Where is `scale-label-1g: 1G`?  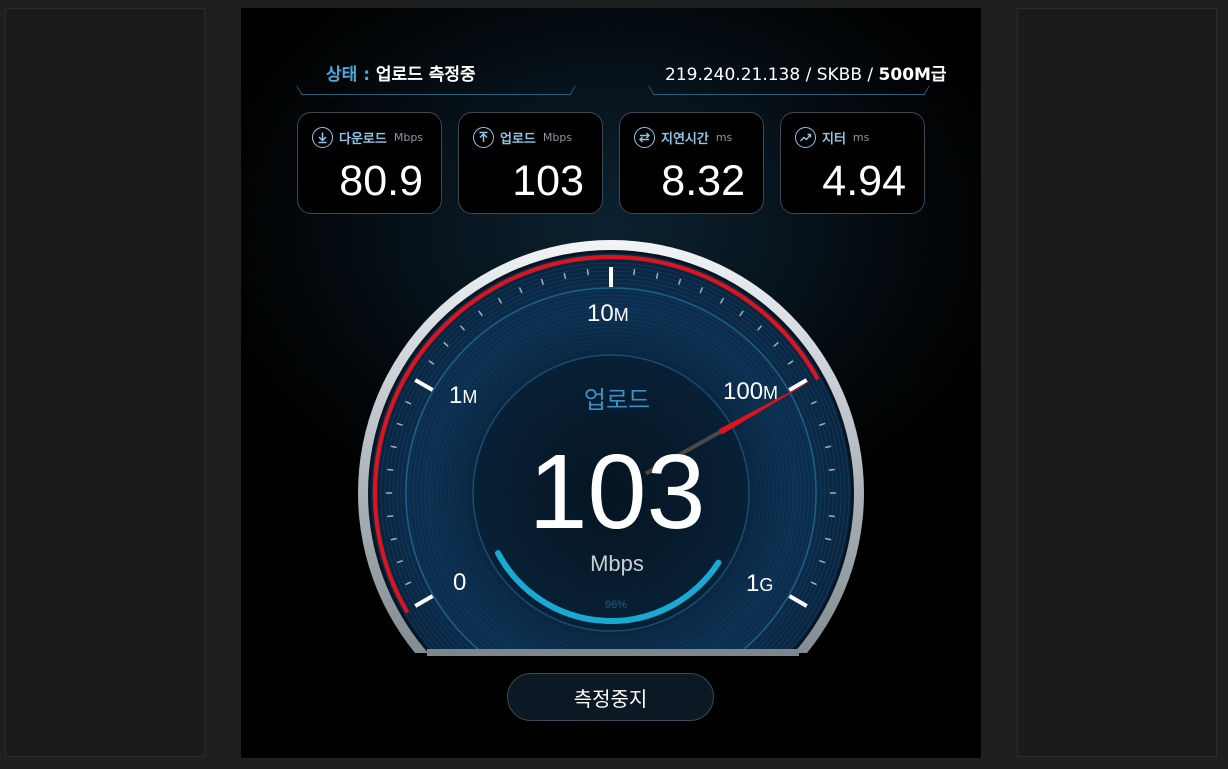
scale-label-1g: 1G is located at coordinates (759, 583).